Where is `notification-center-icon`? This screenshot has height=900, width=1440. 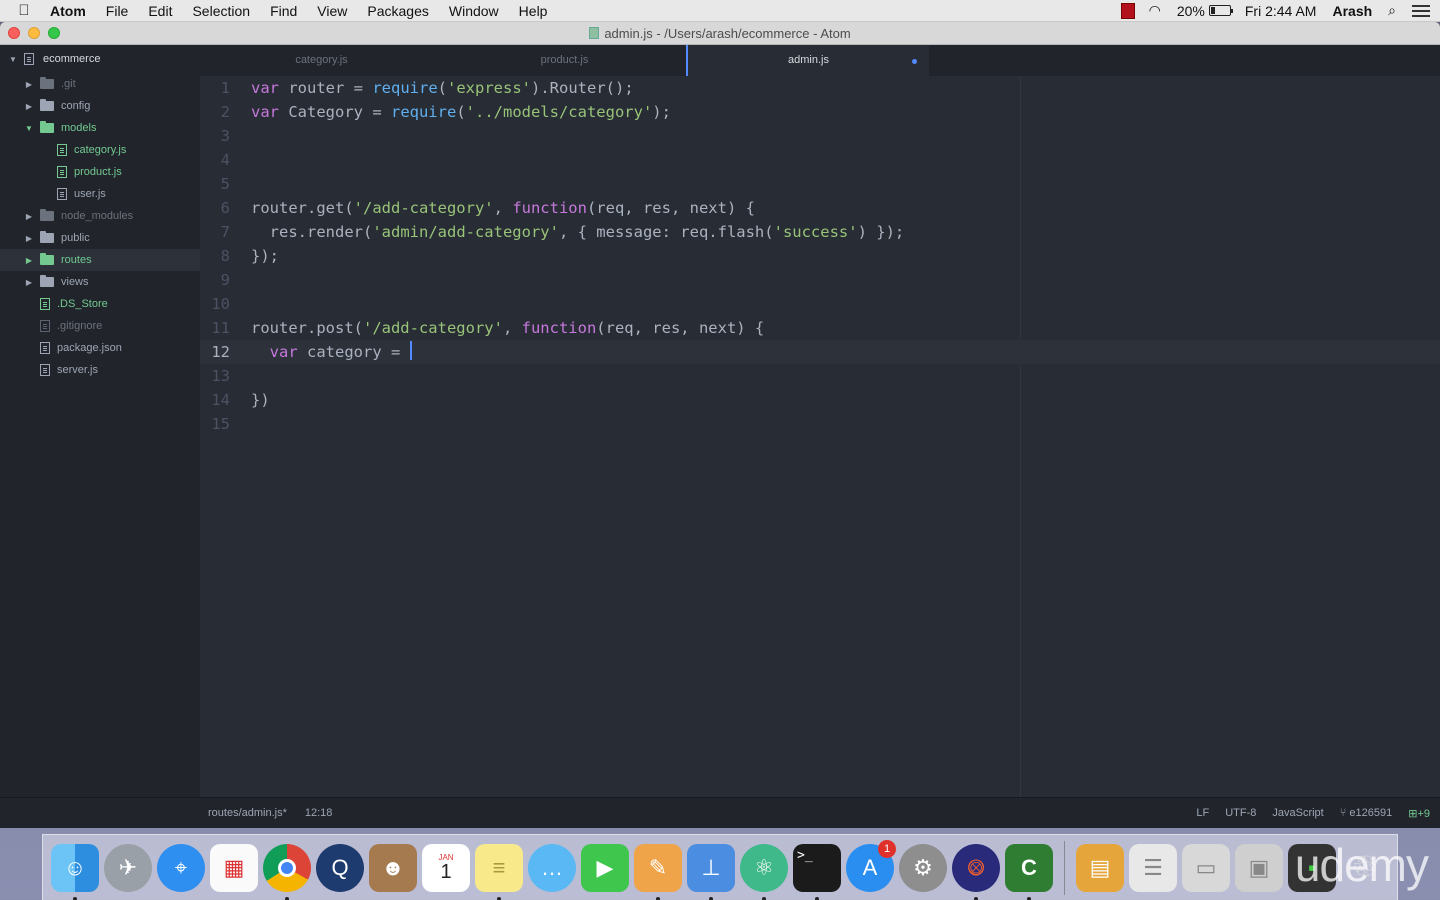 notification-center-icon is located at coordinates (1421, 10).